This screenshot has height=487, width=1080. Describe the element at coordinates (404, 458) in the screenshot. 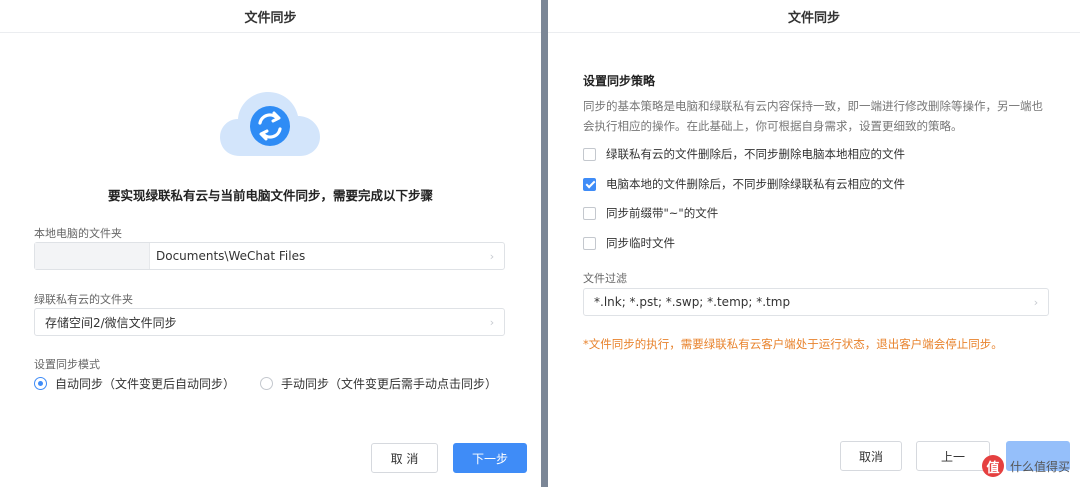

I see `cancel-button: 取 消` at that location.